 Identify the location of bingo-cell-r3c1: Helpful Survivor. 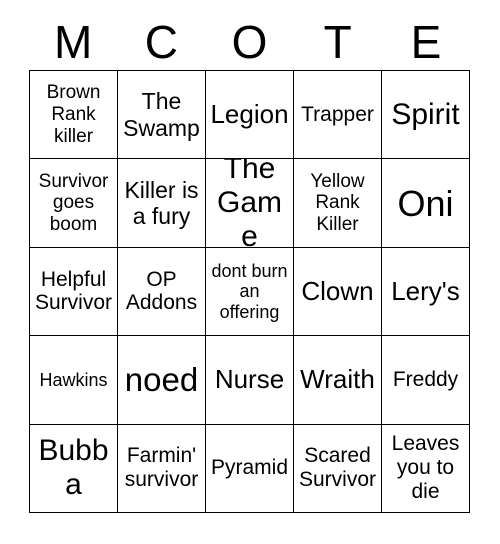
(74, 292).